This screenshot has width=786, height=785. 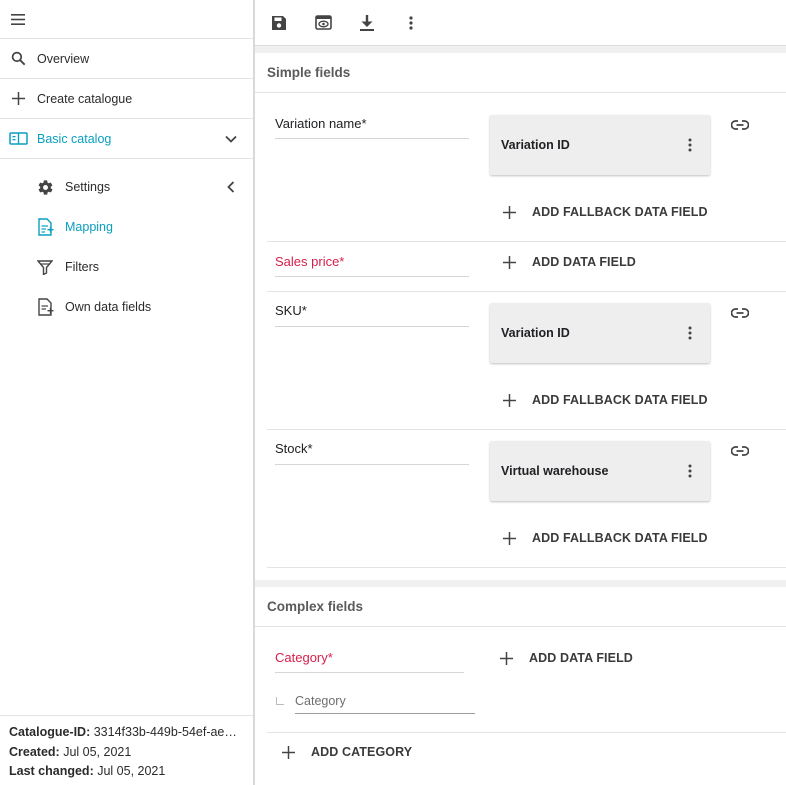 I want to click on sidebar-subitem-settings: Settings, so click(x=126, y=187).